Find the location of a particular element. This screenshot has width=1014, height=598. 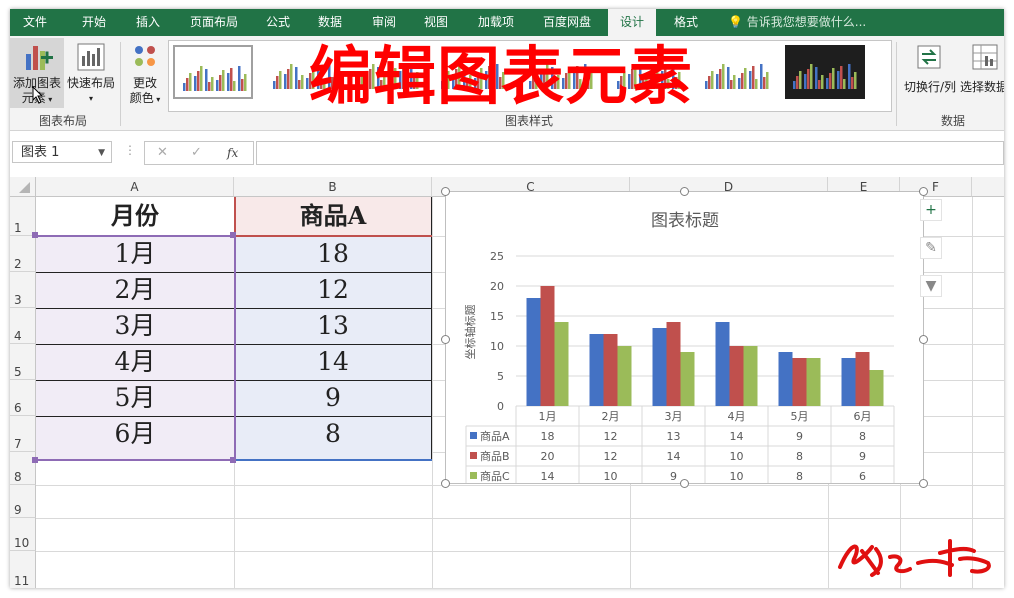

x-tick-label: 4月 is located at coordinates (737, 416).